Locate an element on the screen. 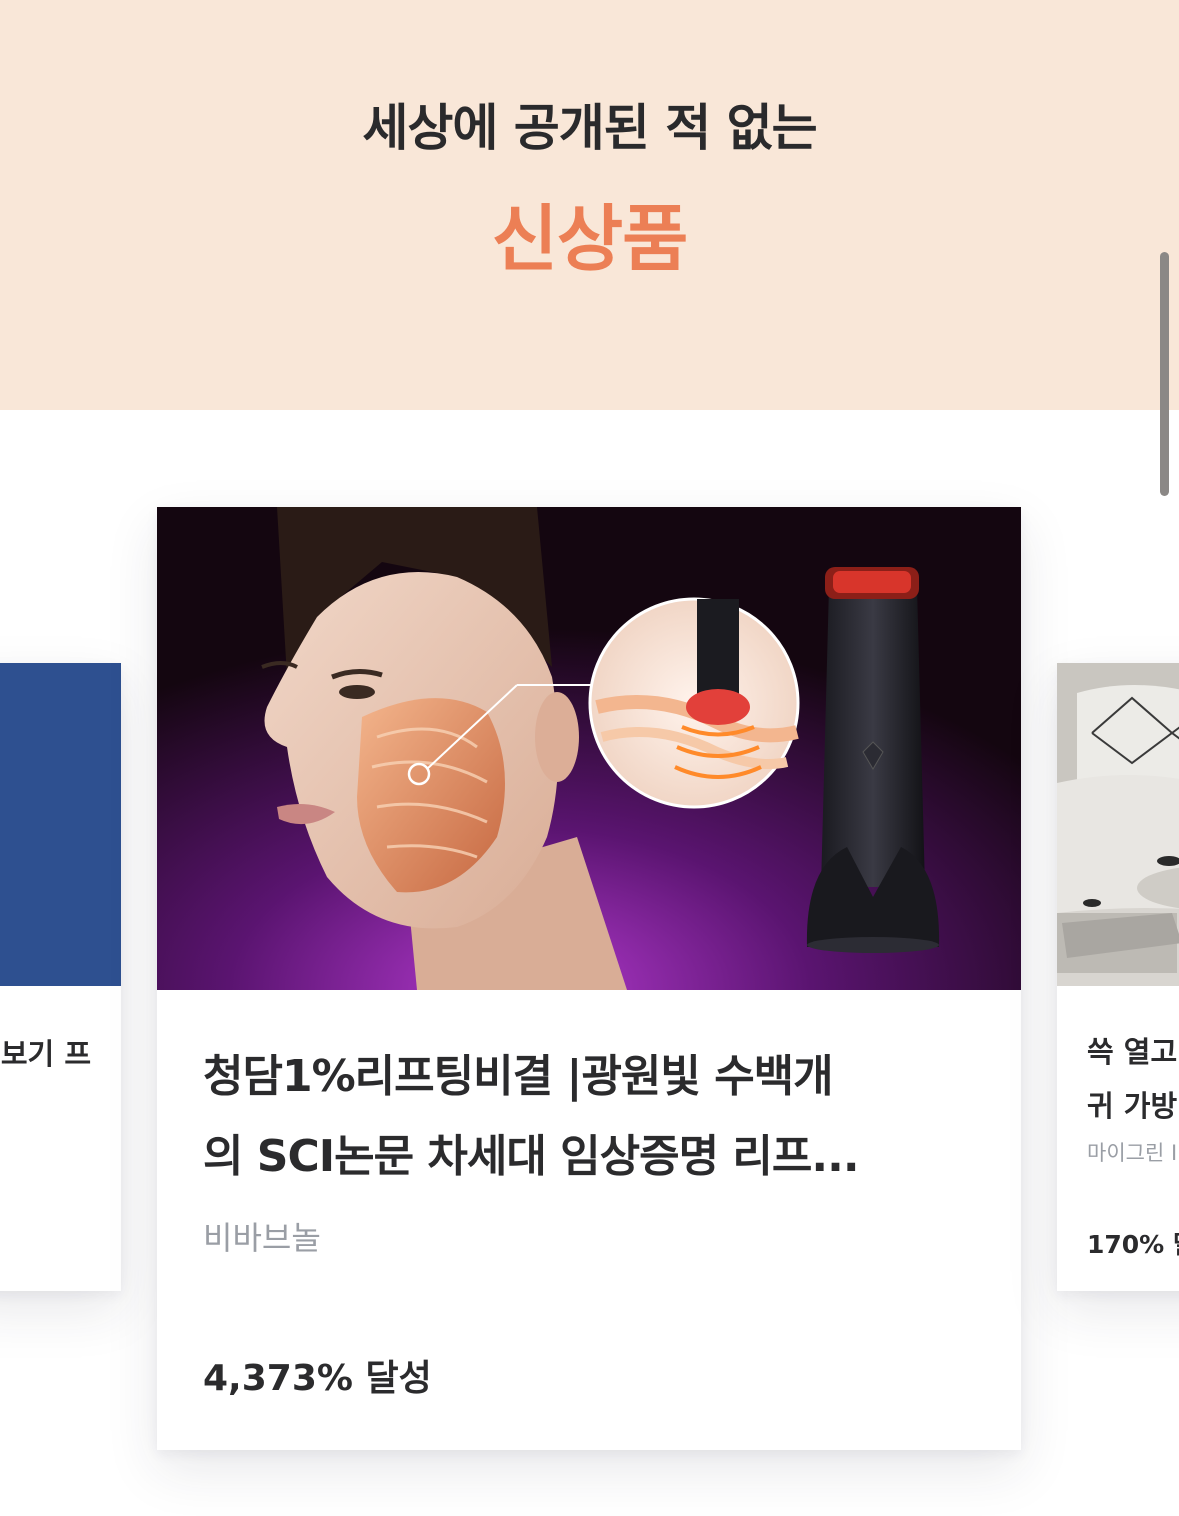  product-maker: 마이그린 I is located at coordinates (1132, 1153).